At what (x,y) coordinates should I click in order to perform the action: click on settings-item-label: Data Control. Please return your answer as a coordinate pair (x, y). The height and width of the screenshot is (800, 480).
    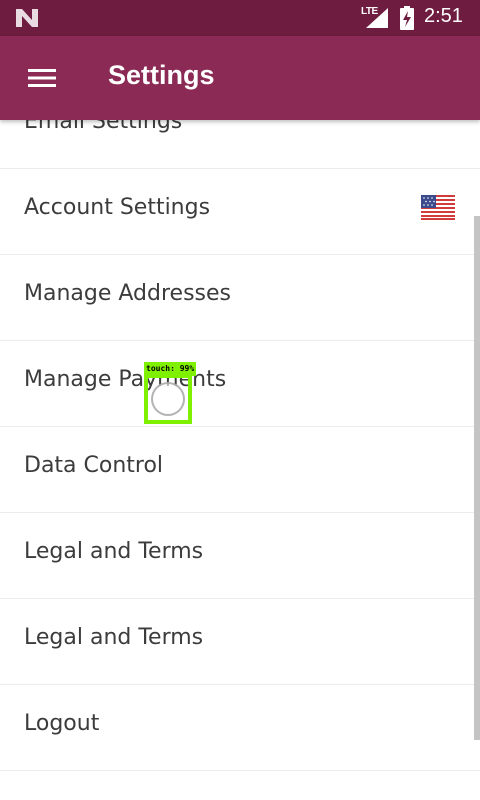
    Looking at the image, I should click on (94, 465).